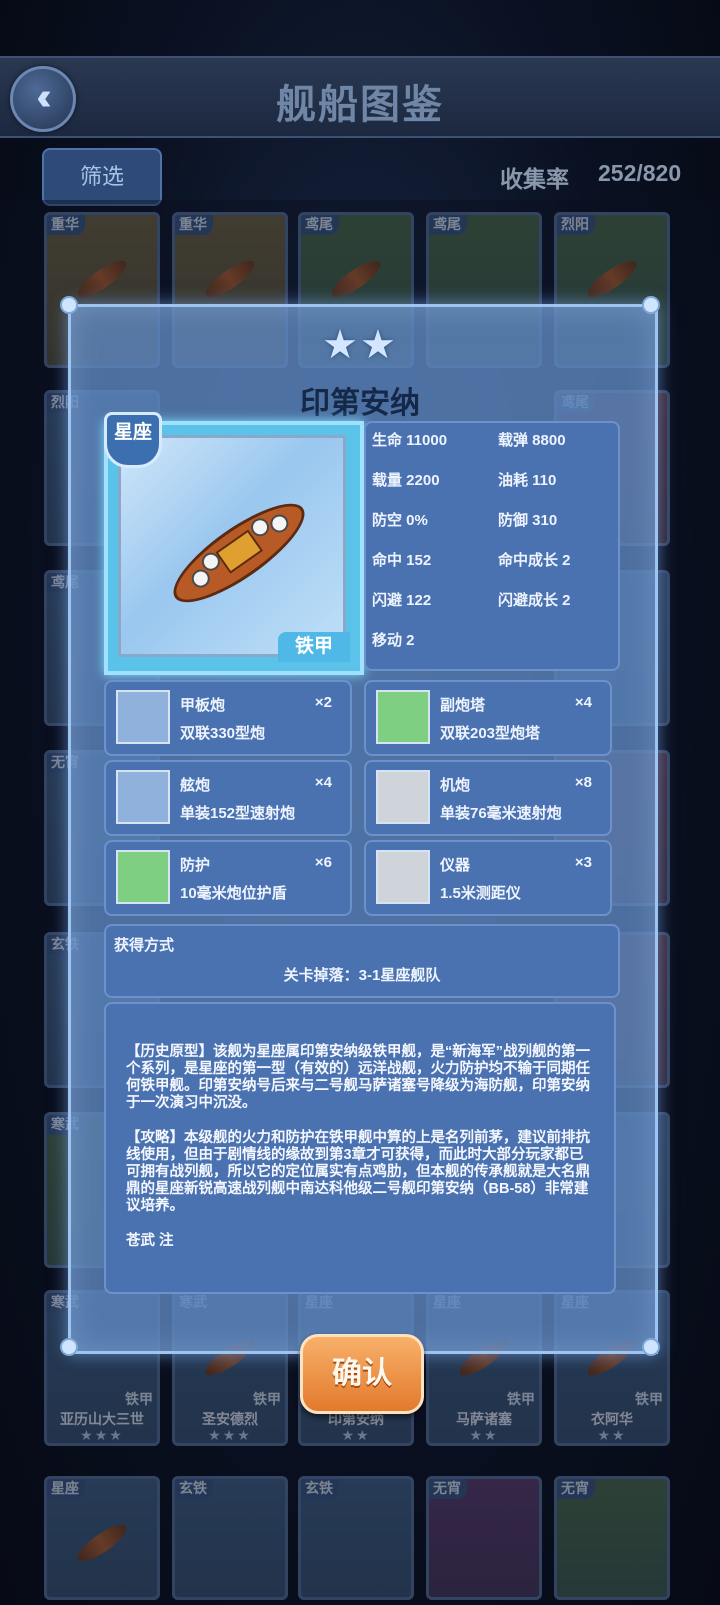 This screenshot has width=720, height=1605. I want to click on equipment-count: ×2, so click(323, 702).